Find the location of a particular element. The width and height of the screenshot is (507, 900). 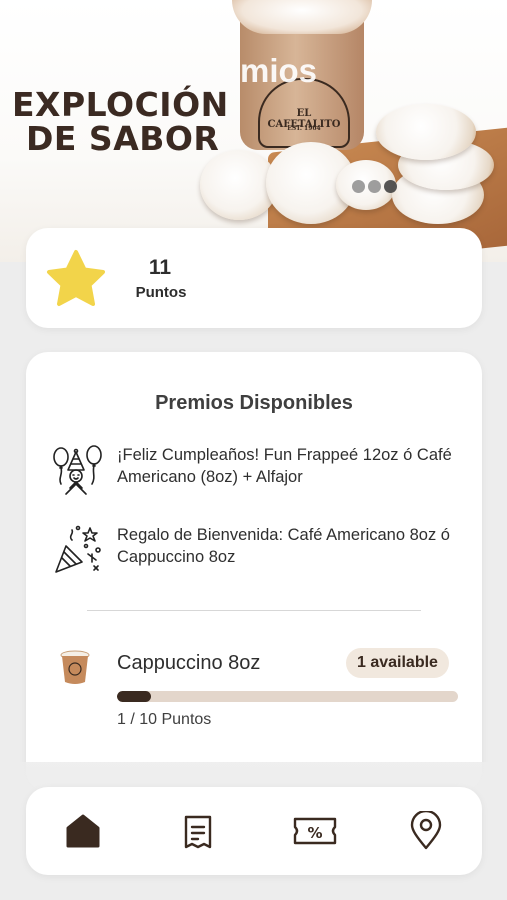

receipt-icon is located at coordinates (198, 832).